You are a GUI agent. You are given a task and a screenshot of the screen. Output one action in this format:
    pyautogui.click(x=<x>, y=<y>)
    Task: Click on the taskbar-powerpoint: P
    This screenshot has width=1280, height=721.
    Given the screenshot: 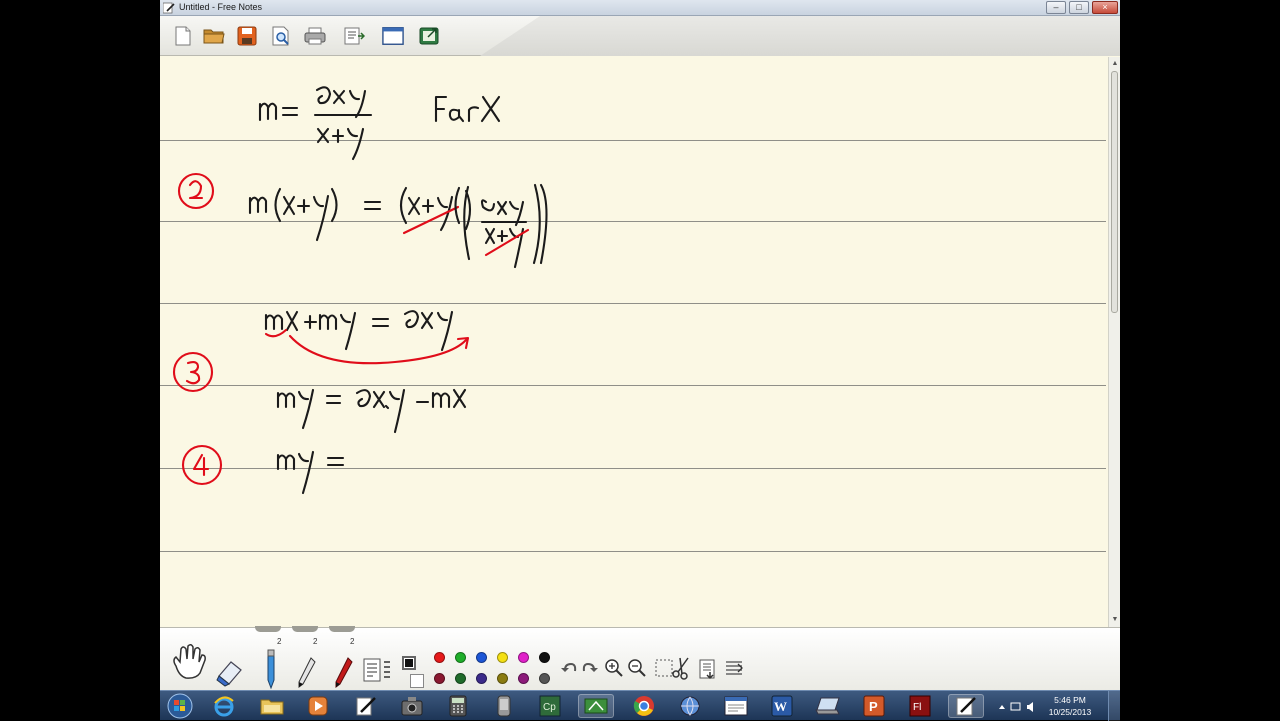 What is the action you would take?
    pyautogui.click(x=874, y=706)
    